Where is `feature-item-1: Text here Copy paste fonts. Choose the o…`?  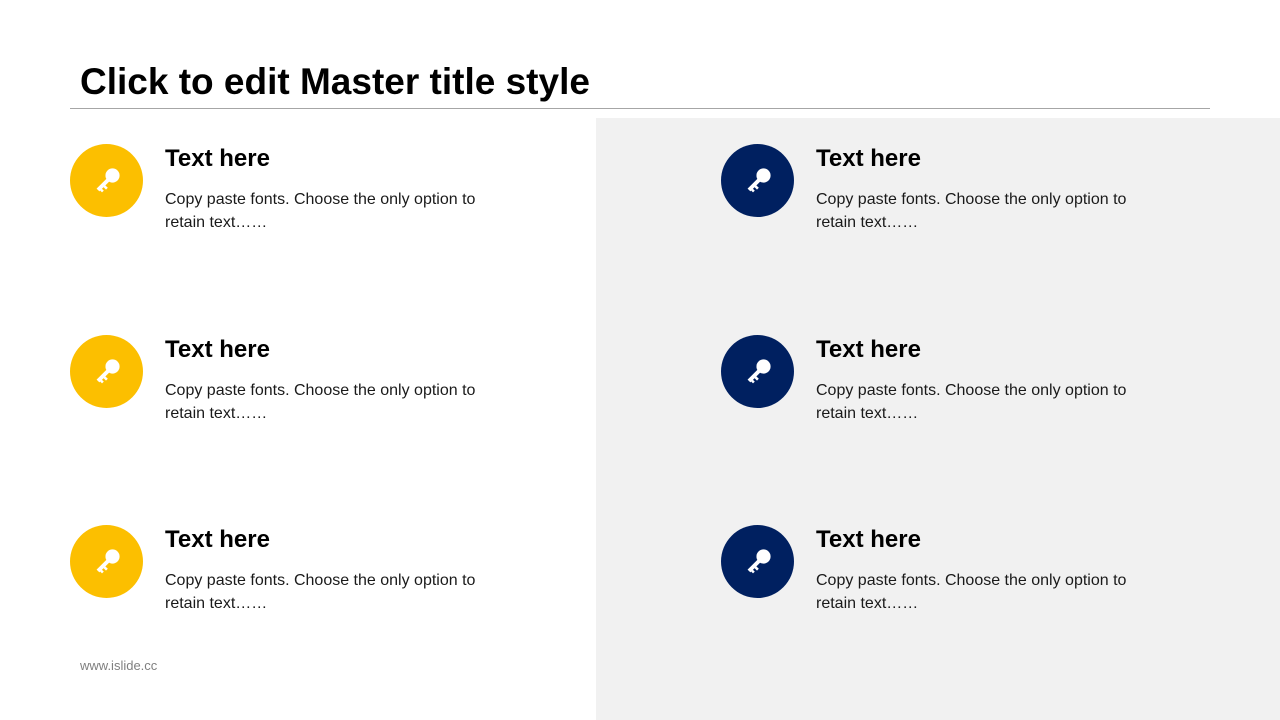 feature-item-1: Text here Copy paste fonts. Choose the o… is located at coordinates (310, 199).